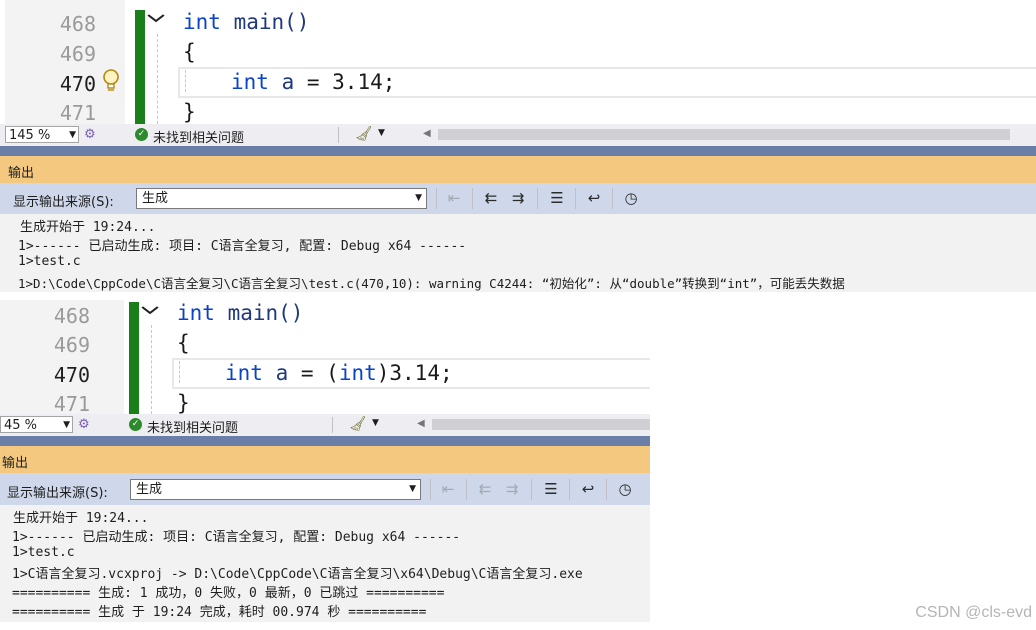 This screenshot has width=1036, height=630. I want to click on lightbulb-icon, so click(111, 82).